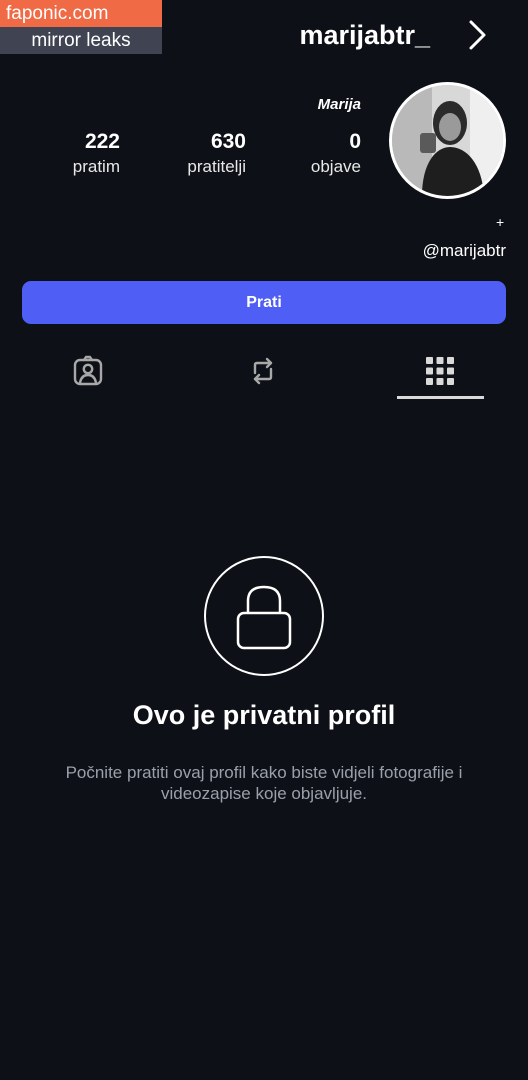 Image resolution: width=528 pixels, height=1080 pixels. What do you see at coordinates (477, 35) in the screenshot?
I see `back-chevron-icon` at bounding box center [477, 35].